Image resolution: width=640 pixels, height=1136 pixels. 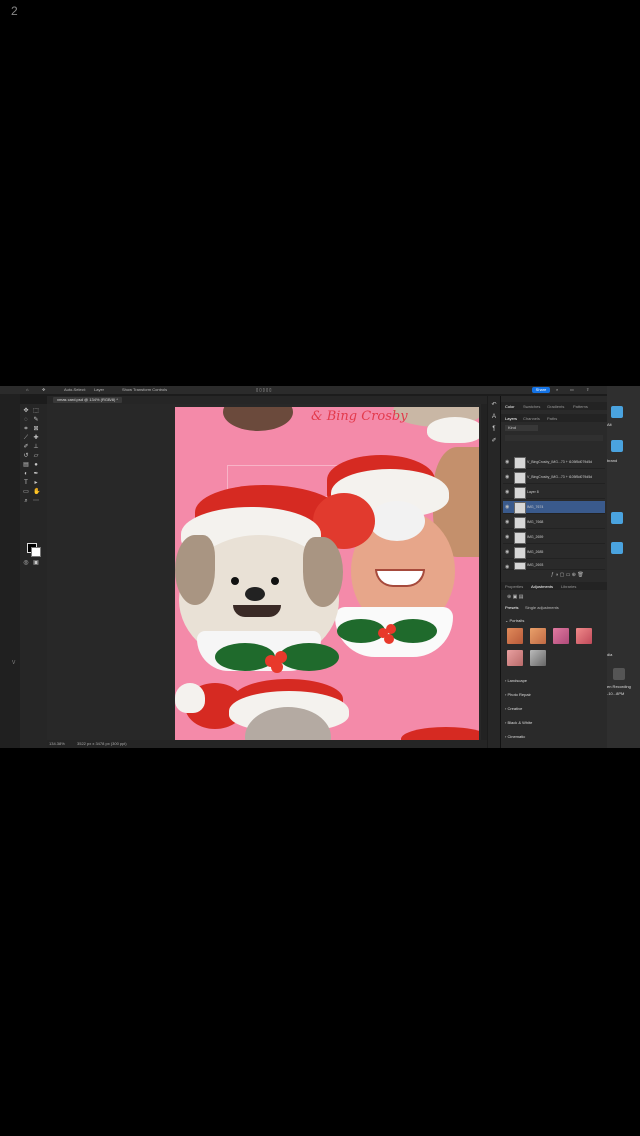 What do you see at coordinates (36, 474) in the screenshot?
I see `pen-icon: ✒` at bounding box center [36, 474].